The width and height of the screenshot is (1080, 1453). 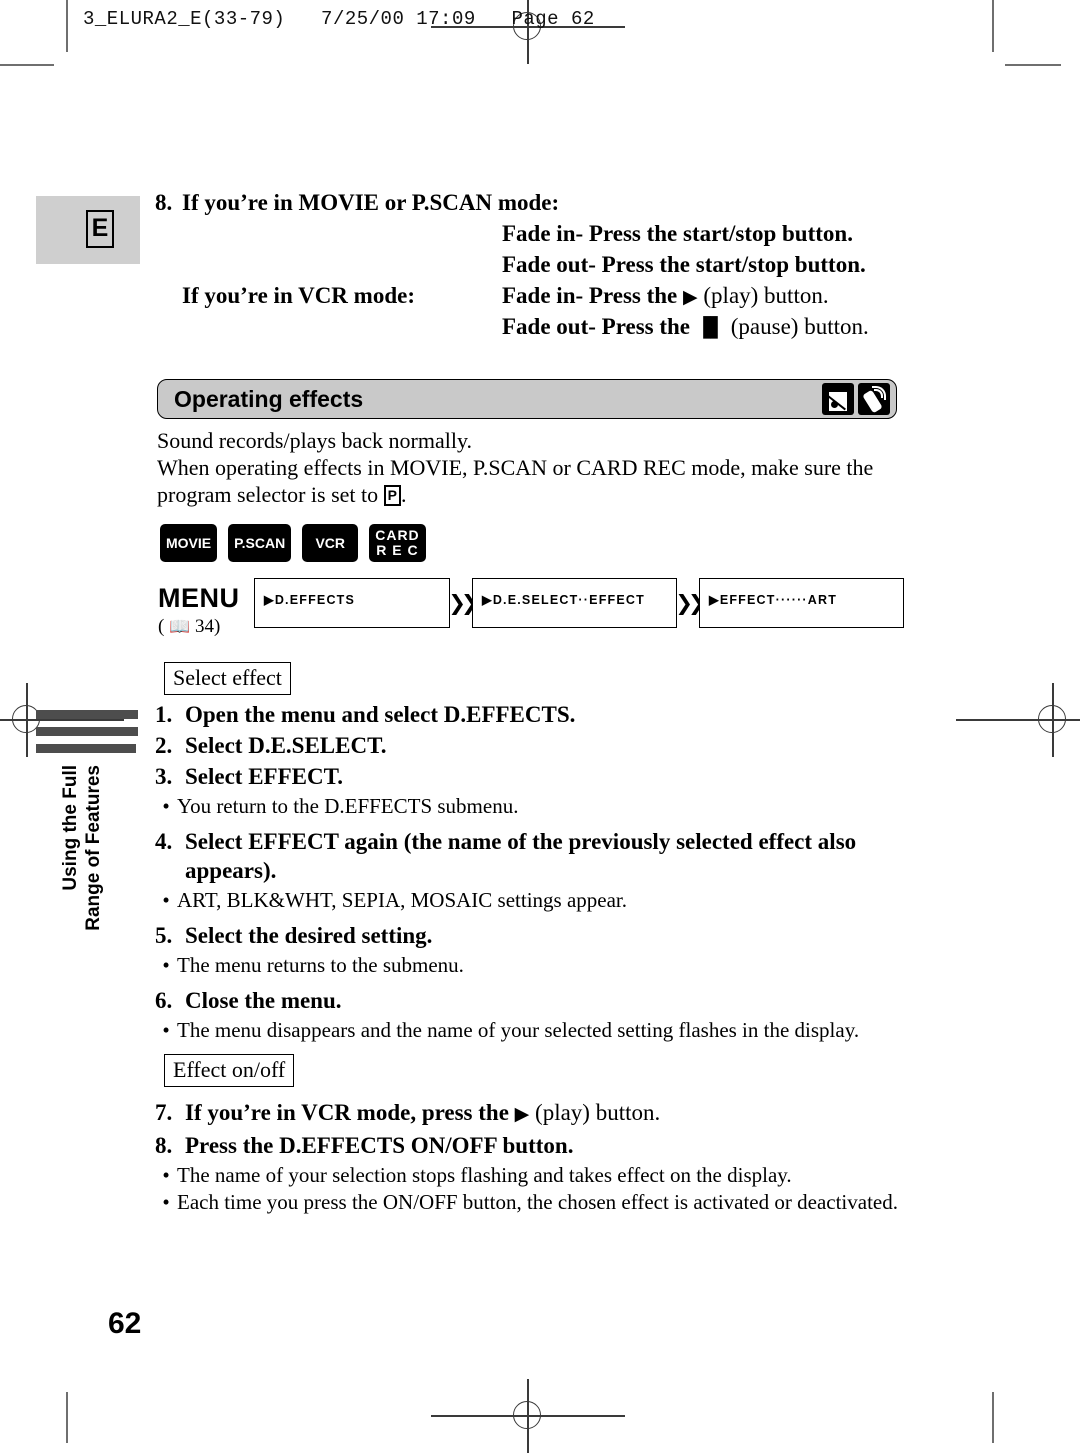 What do you see at coordinates (339, 19) in the screenshot?
I see `print-slug-line: 3_ELURA2_E(33-79) 7/25/00 17:09 Page 62` at bounding box center [339, 19].